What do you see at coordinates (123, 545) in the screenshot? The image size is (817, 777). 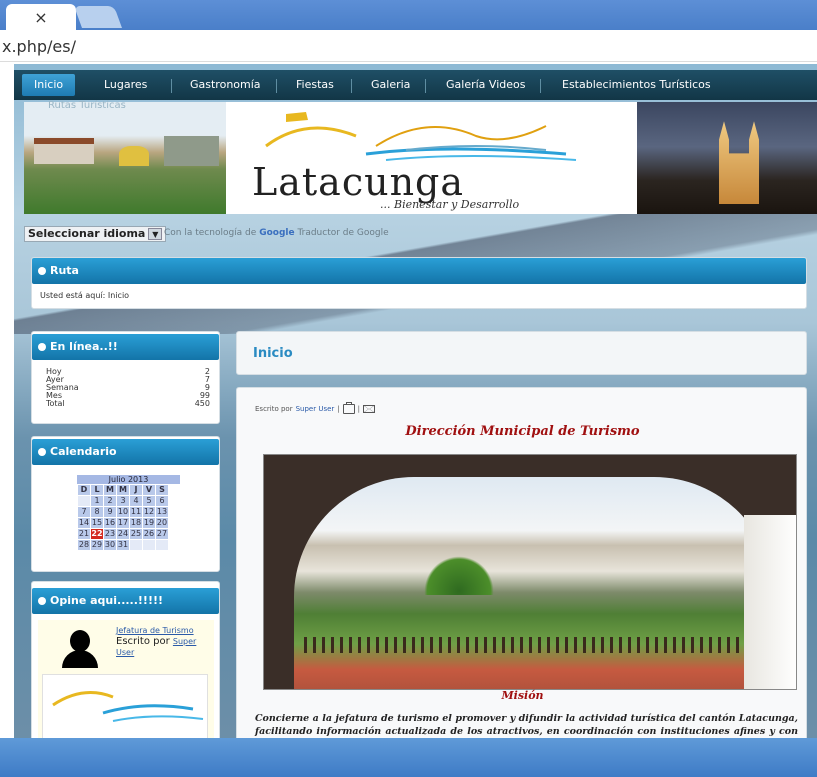 I see `calendar-day: 31` at bounding box center [123, 545].